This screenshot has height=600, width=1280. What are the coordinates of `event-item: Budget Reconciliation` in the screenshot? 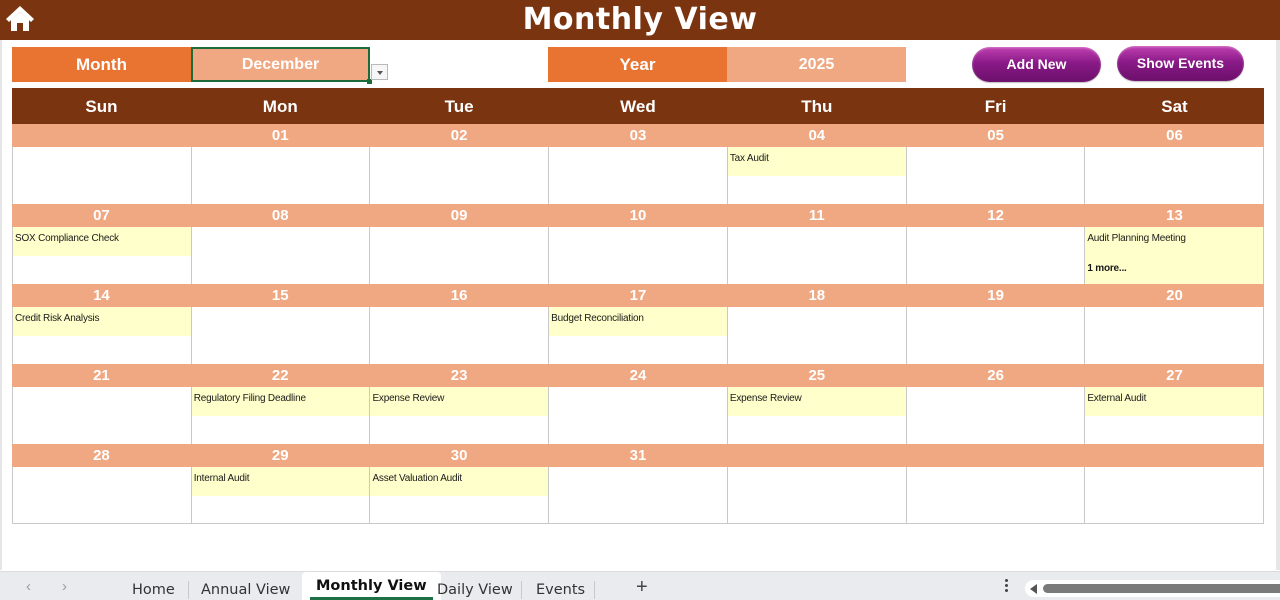 It's located at (638, 321).